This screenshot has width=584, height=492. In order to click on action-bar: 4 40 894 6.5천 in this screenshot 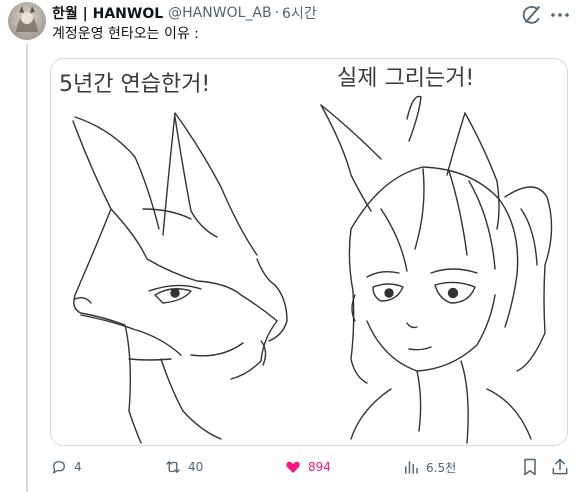, I will do `click(310, 467)`.